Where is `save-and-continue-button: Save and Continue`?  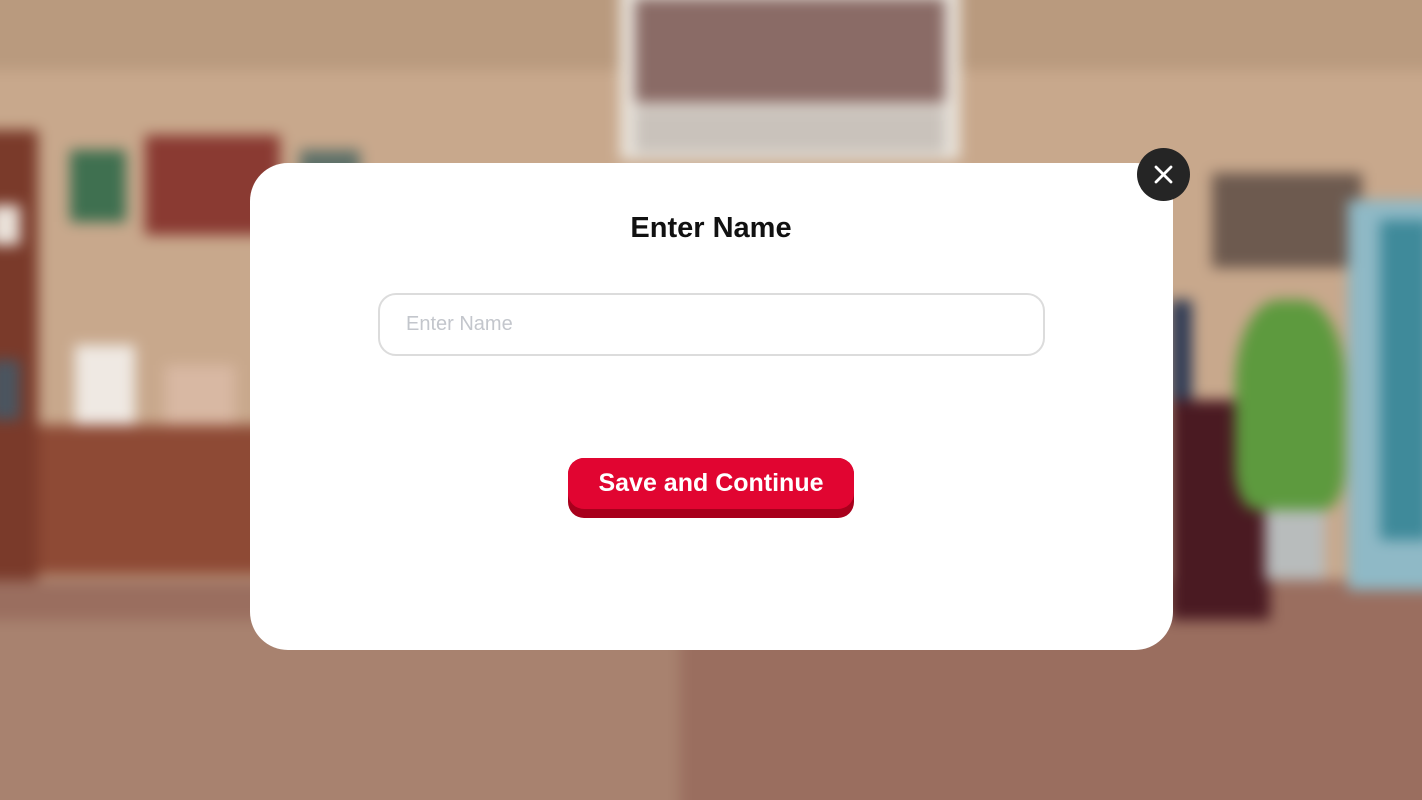
save-and-continue-button: Save and Continue is located at coordinates (711, 488).